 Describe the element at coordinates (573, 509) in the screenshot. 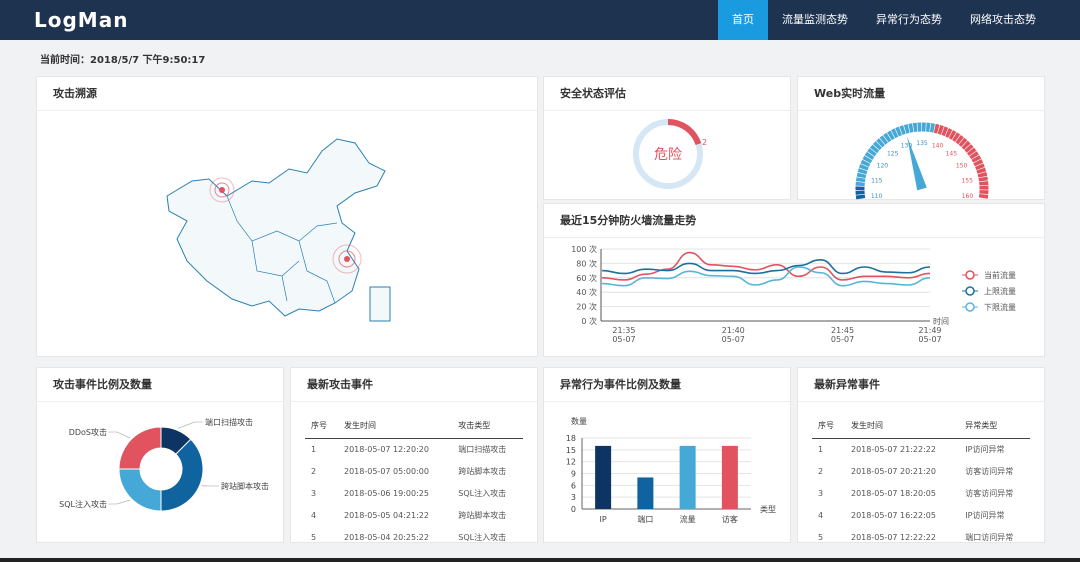

I see `y-tick-label: 0` at that location.